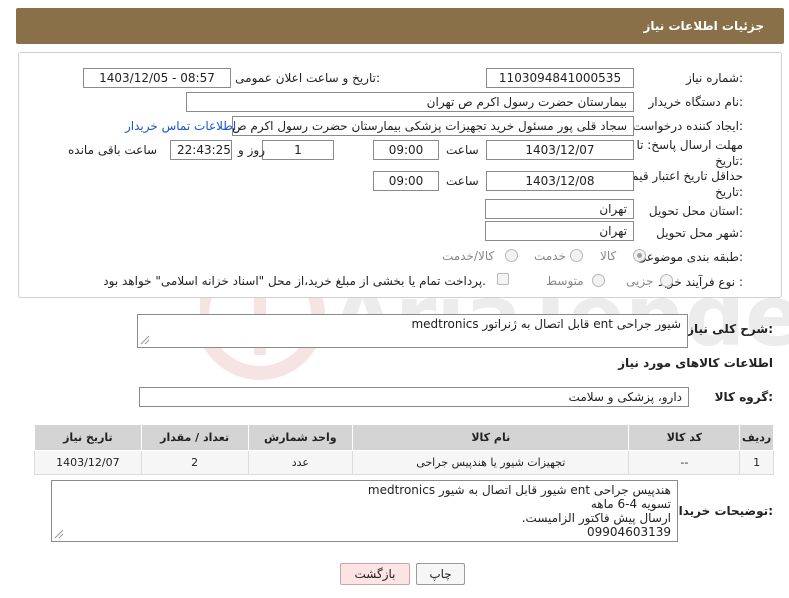 This screenshot has width=789, height=598. Describe the element at coordinates (684, 437) in the screenshot. I see `col-header-code: کد کالا` at that location.